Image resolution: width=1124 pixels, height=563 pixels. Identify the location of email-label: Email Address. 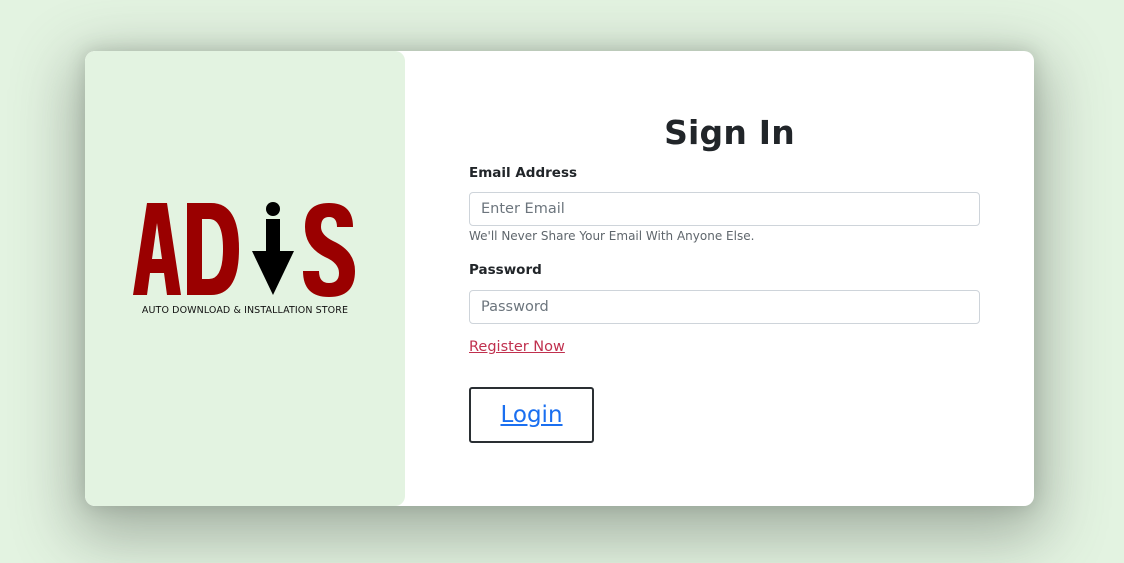
(523, 173).